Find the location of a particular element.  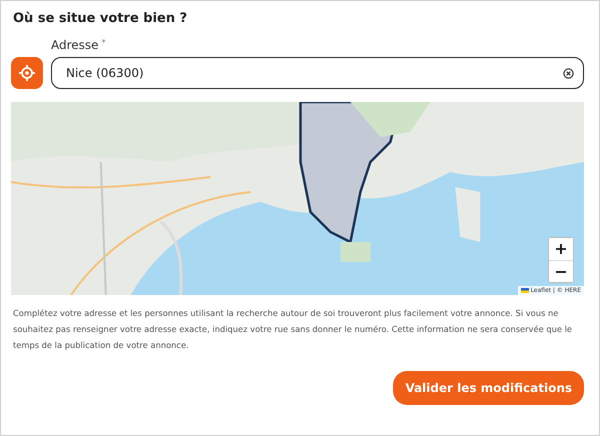

crosshair-icon is located at coordinates (27, 73).